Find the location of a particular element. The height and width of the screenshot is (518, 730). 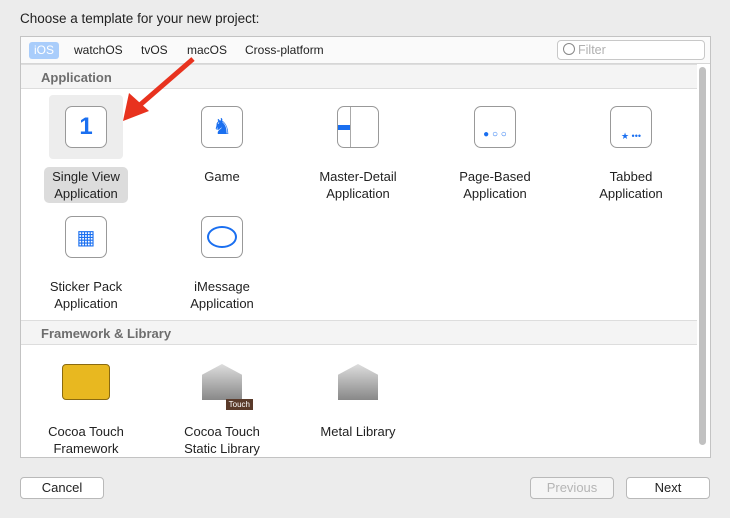

dialog-title: Choose a template for your new project: is located at coordinates (140, 18).